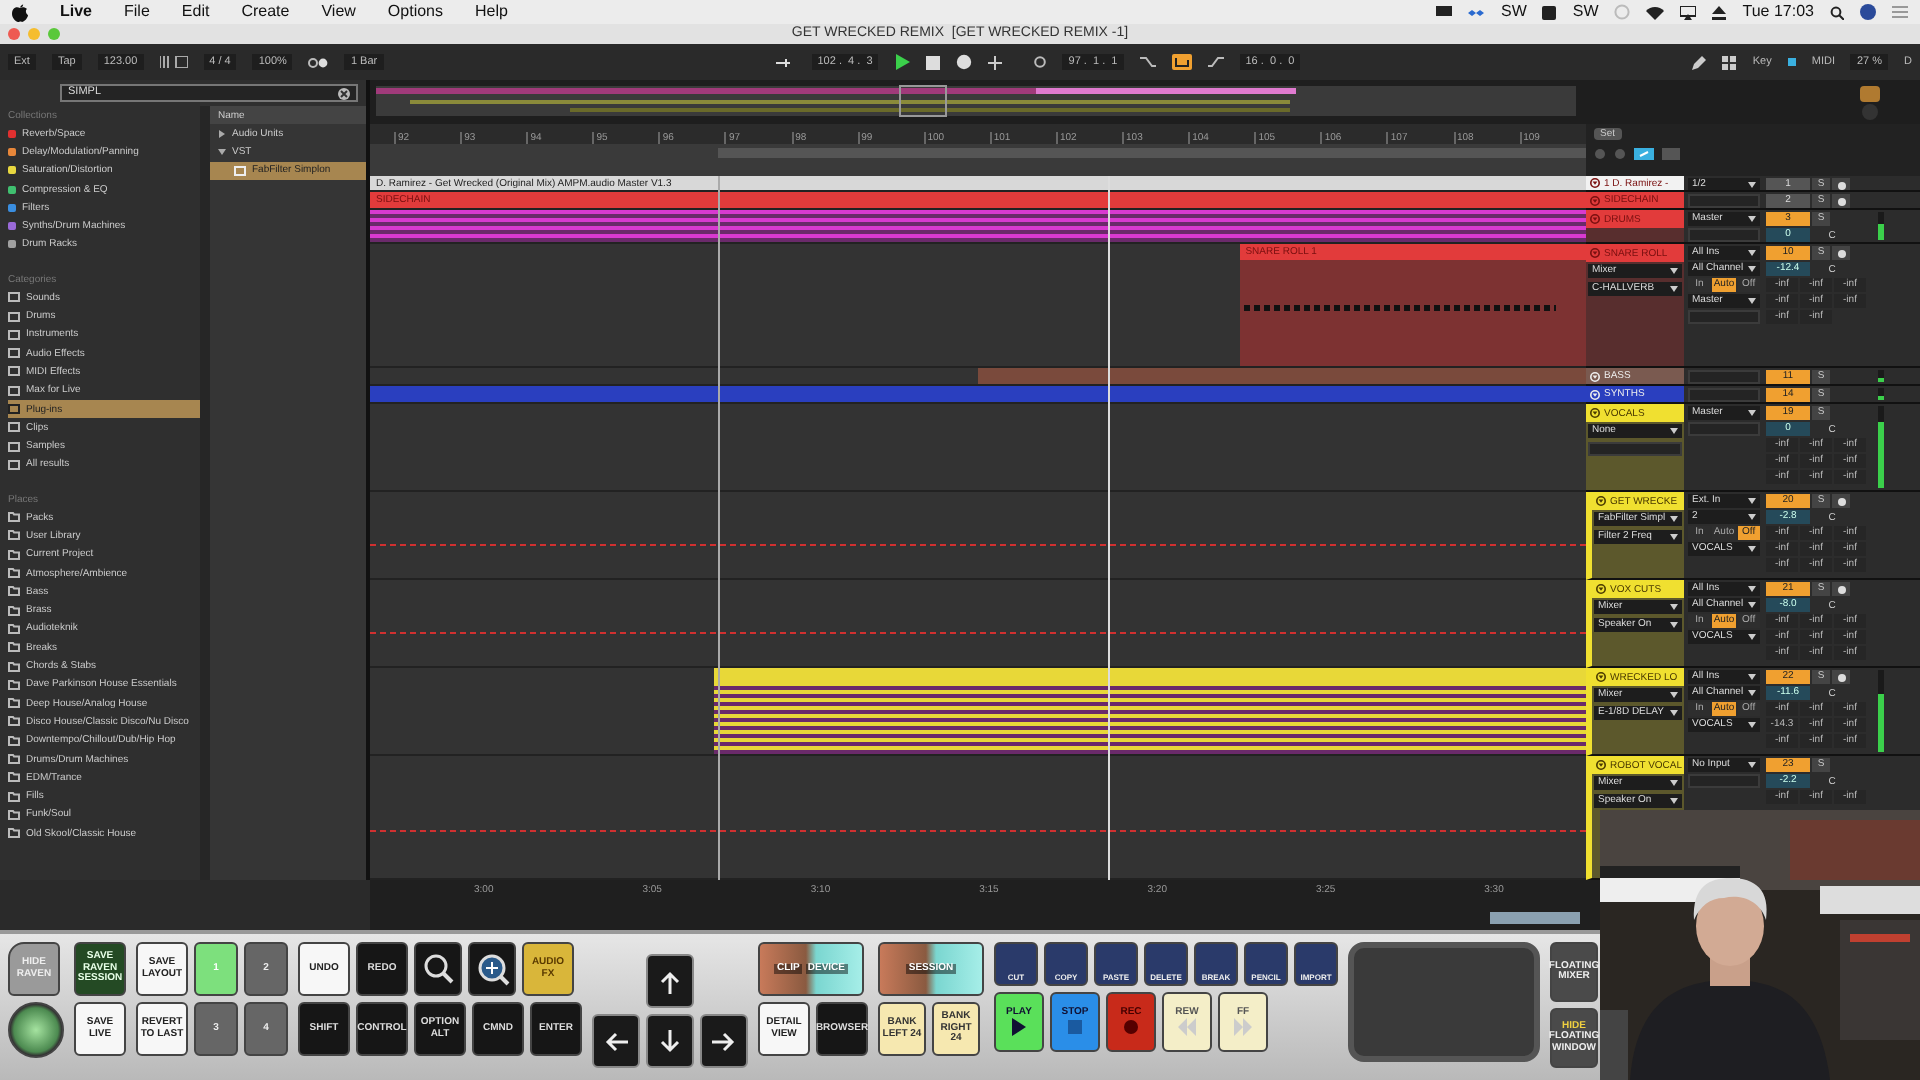  I want to click on close-button, so click(14, 34).